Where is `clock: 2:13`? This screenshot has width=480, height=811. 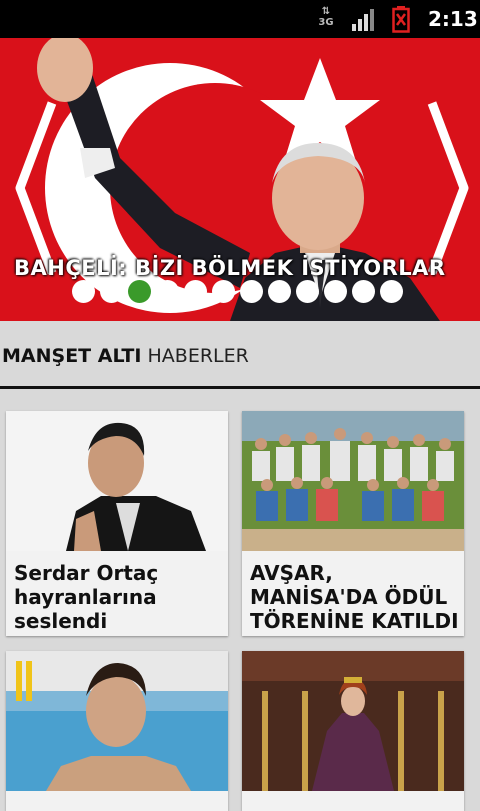 clock: 2:13 is located at coordinates (453, 19).